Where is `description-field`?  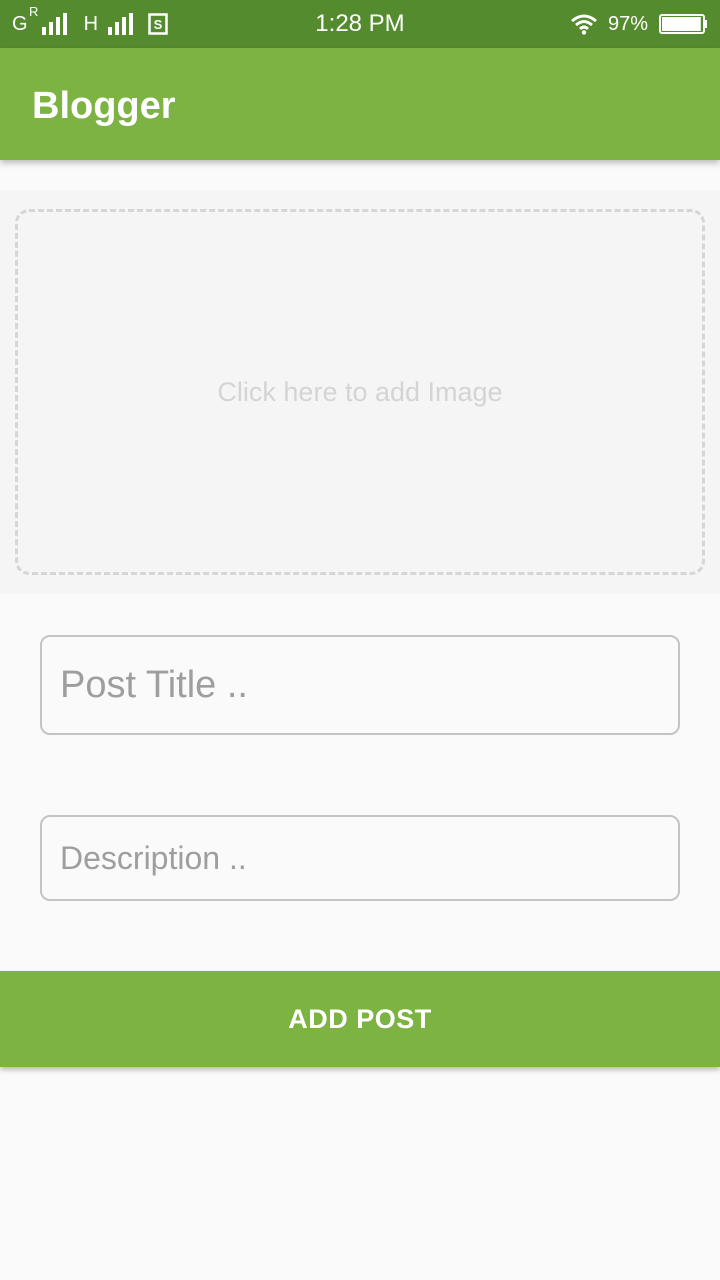
description-field is located at coordinates (360, 858).